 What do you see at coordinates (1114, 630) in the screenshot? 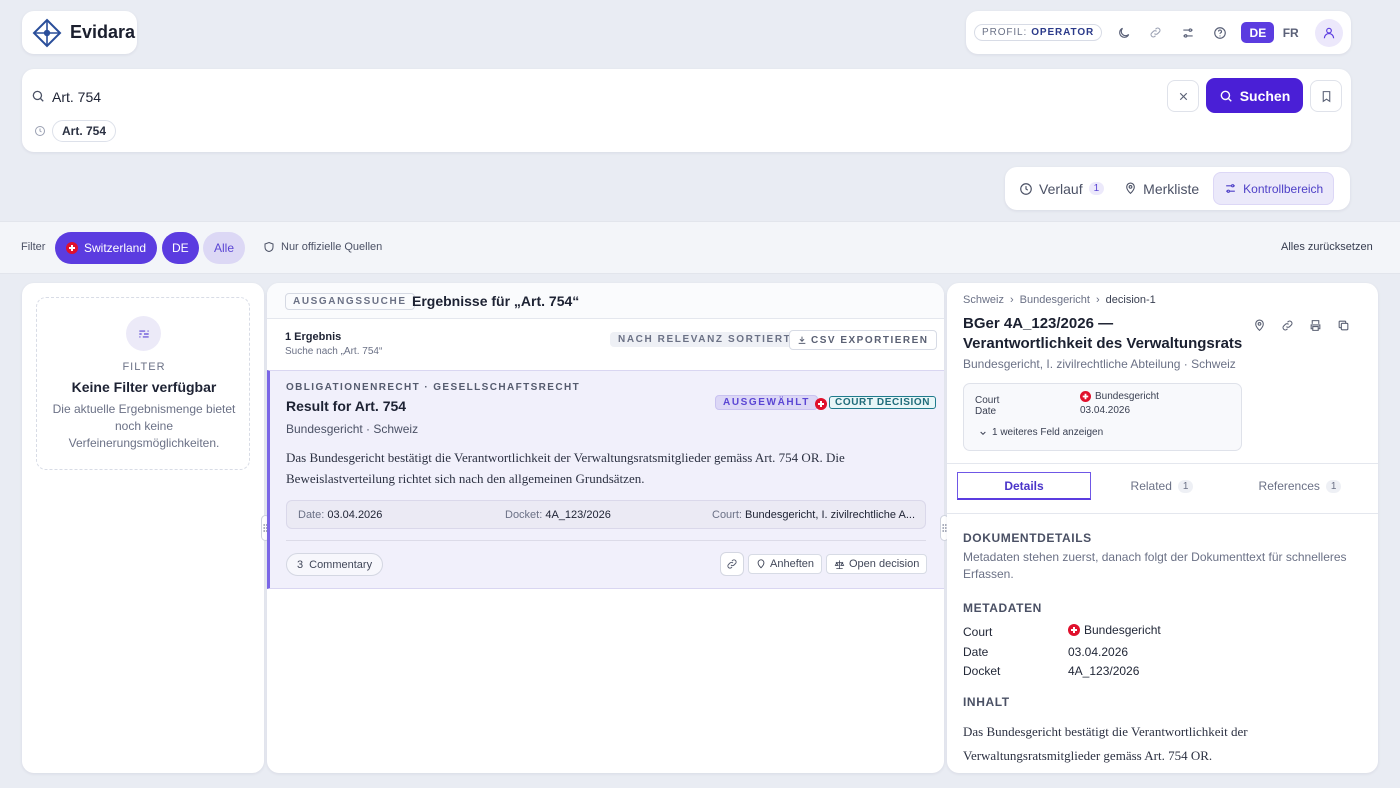
I see `metadata-court: Bundesgericht` at bounding box center [1114, 630].